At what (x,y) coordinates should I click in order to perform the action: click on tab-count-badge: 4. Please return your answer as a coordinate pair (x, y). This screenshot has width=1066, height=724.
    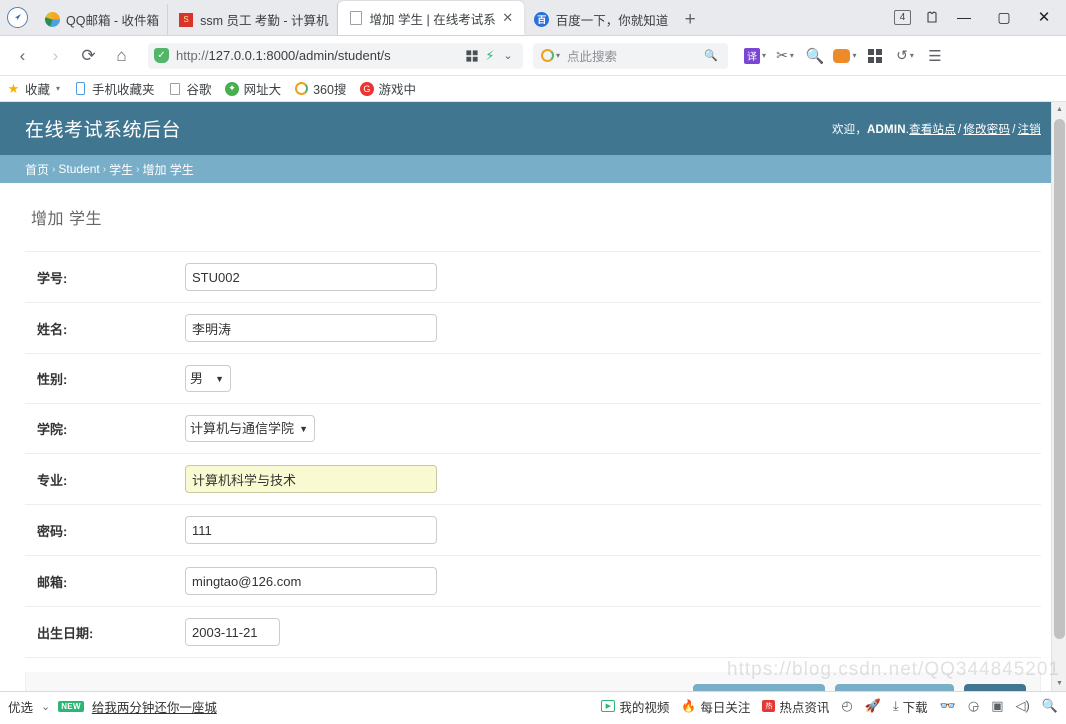
    Looking at the image, I should click on (902, 17).